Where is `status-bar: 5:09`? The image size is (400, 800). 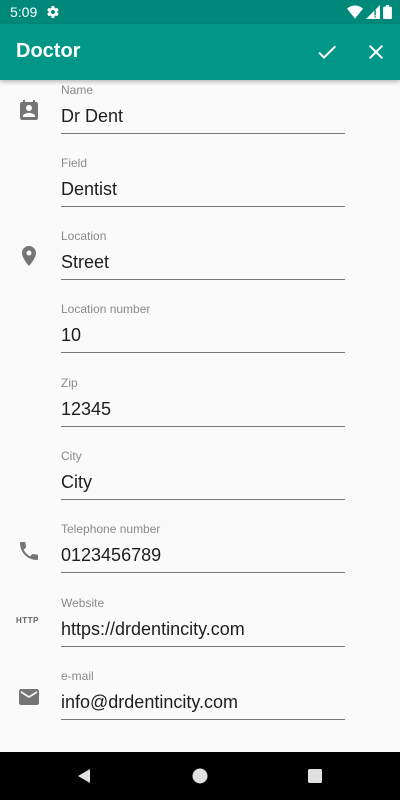 status-bar: 5:09 is located at coordinates (200, 12).